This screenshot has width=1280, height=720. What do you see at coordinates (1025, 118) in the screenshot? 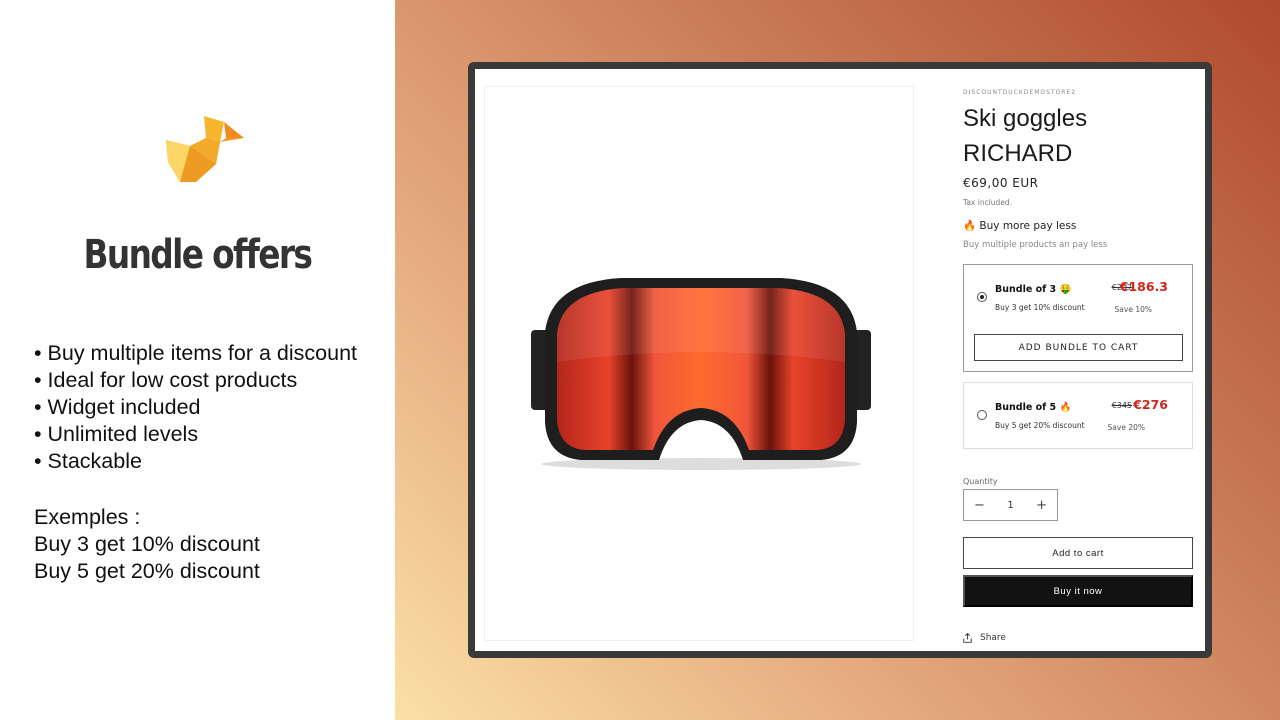
I see `product-title-line: Ski goggles` at bounding box center [1025, 118].